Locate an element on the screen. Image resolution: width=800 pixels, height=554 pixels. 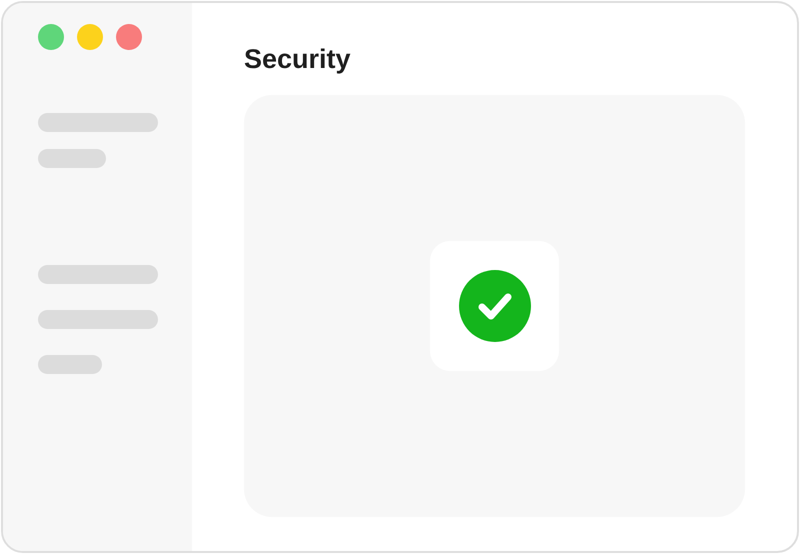
page-title: Security is located at coordinates (298, 59).